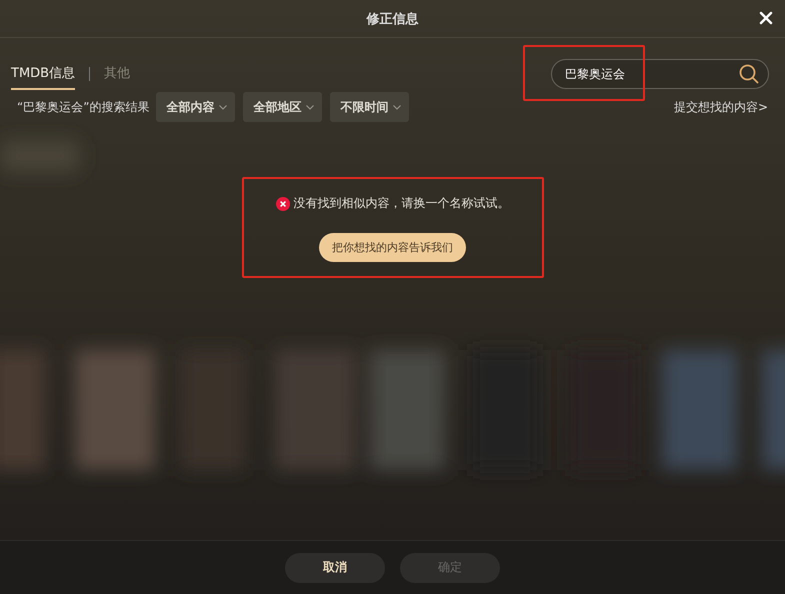 The width and height of the screenshot is (785, 594). I want to click on cancel-button: 取消, so click(335, 567).